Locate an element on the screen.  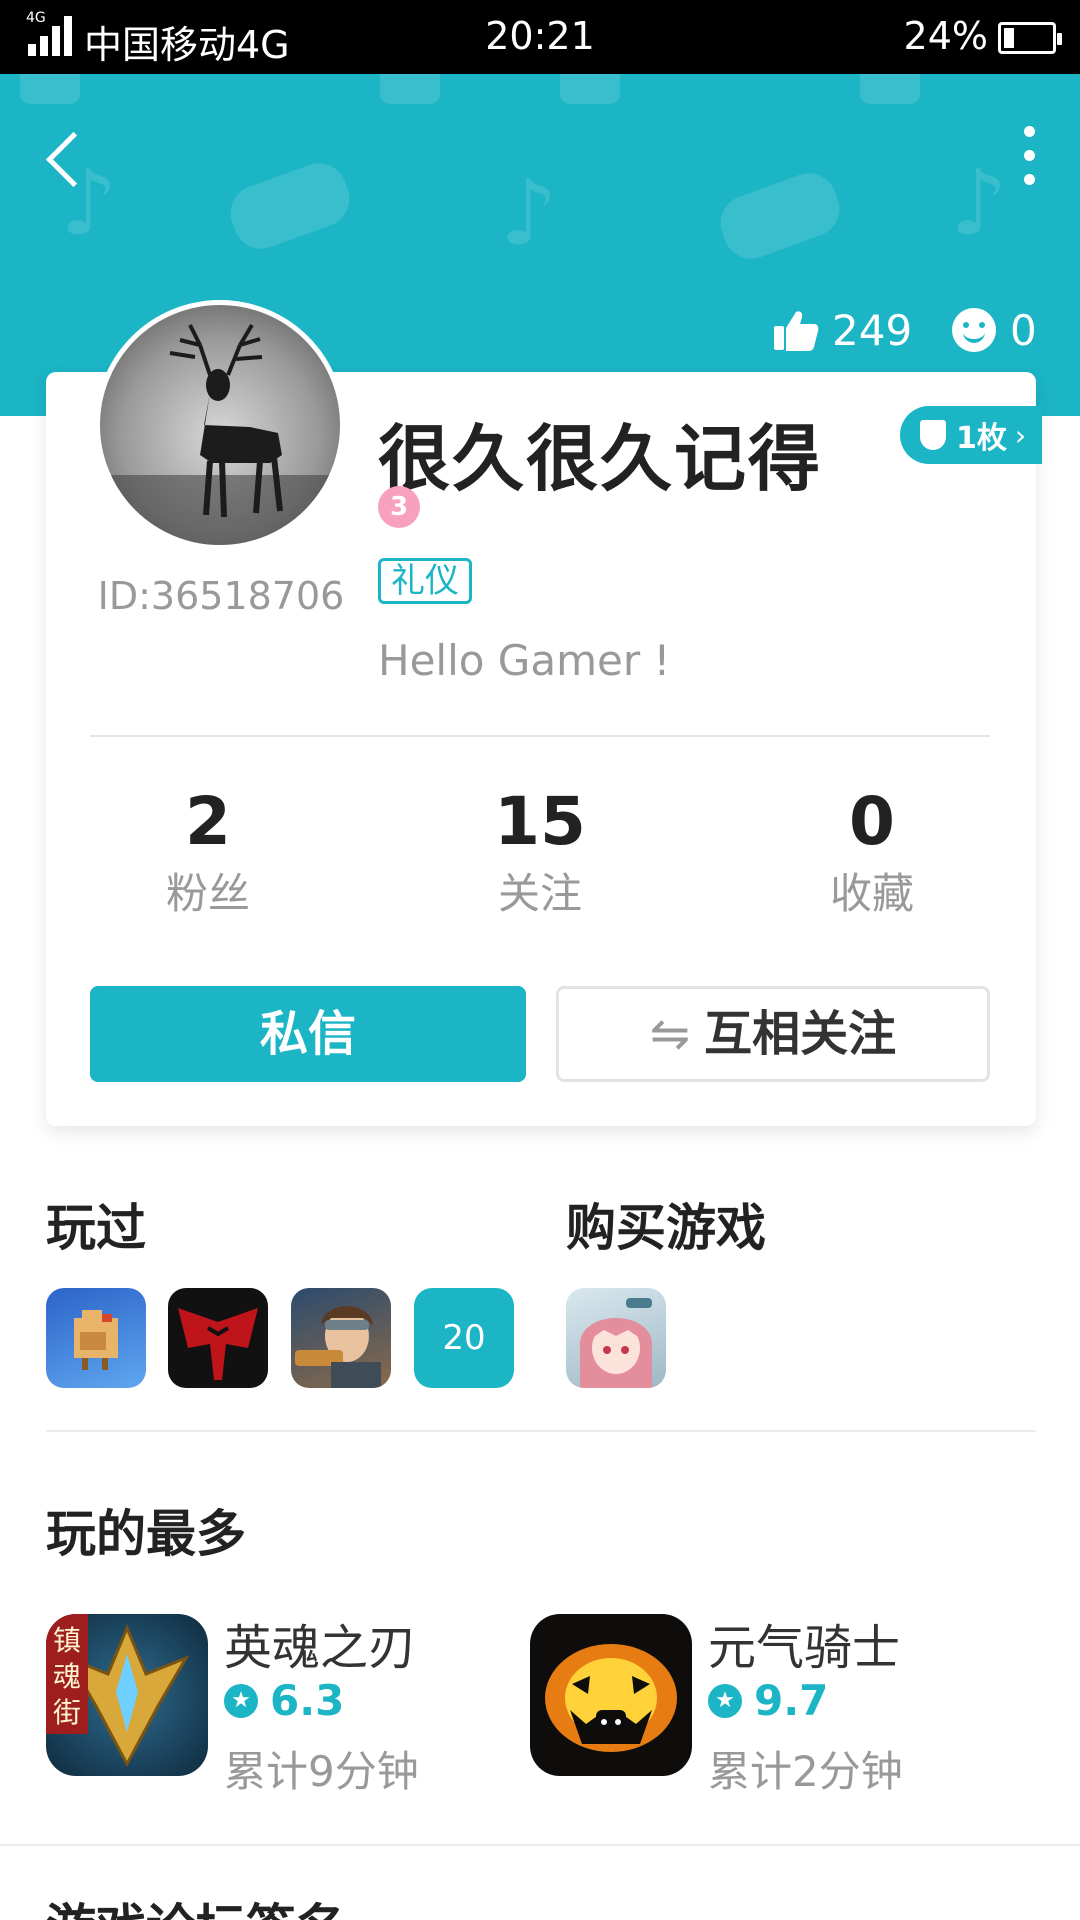
message-button: 私信 is located at coordinates (308, 1034).